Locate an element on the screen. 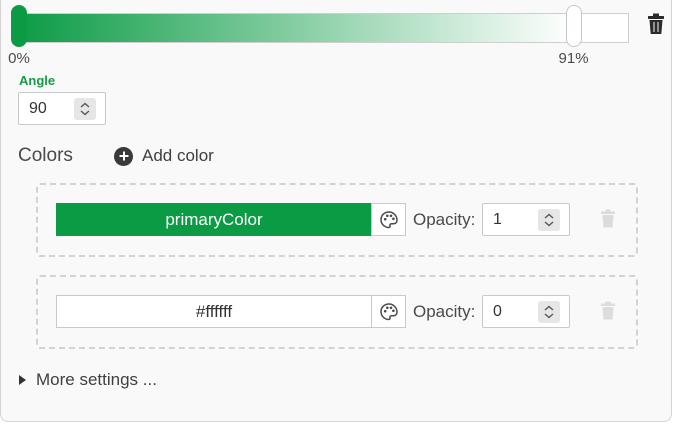  caret-right-icon is located at coordinates (22, 380).